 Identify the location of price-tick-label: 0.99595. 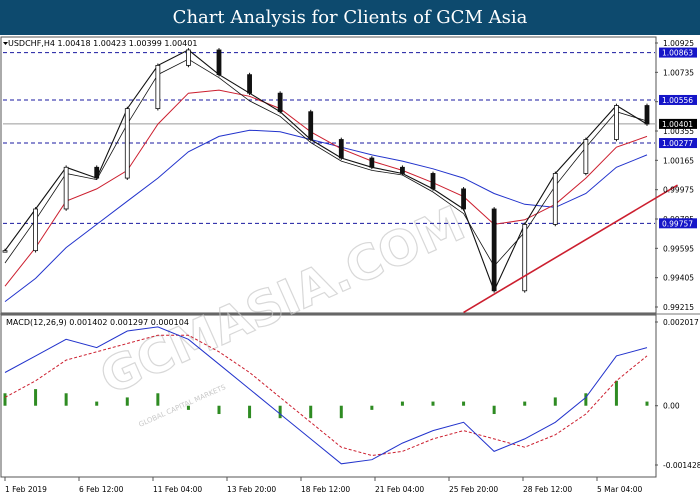
(678, 248).